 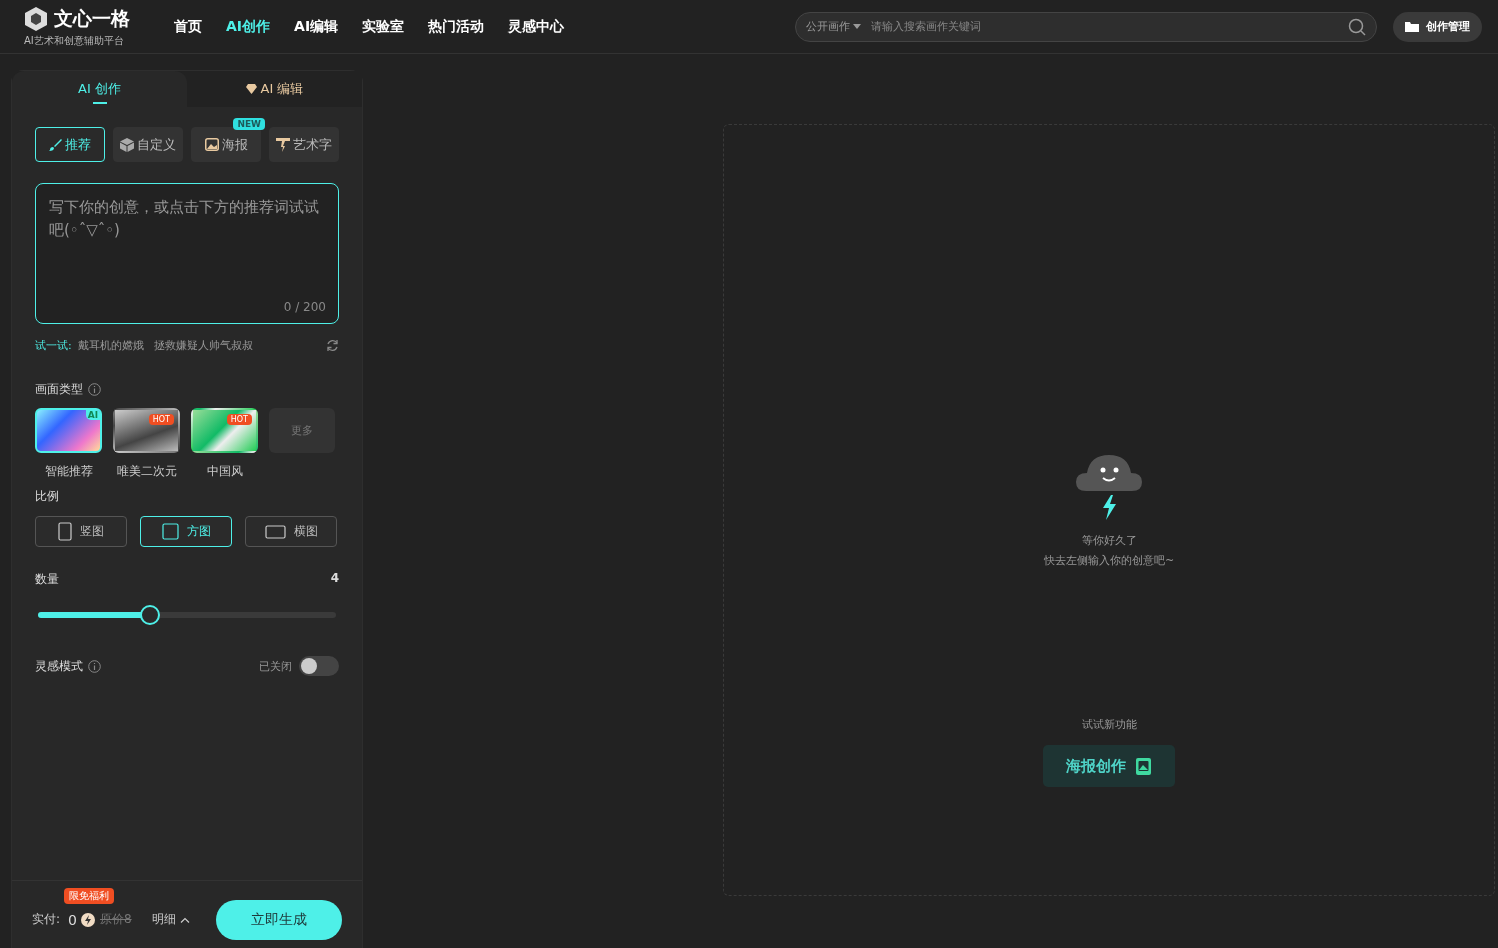 I want to click on ratio-option: 横图, so click(x=291, y=531).